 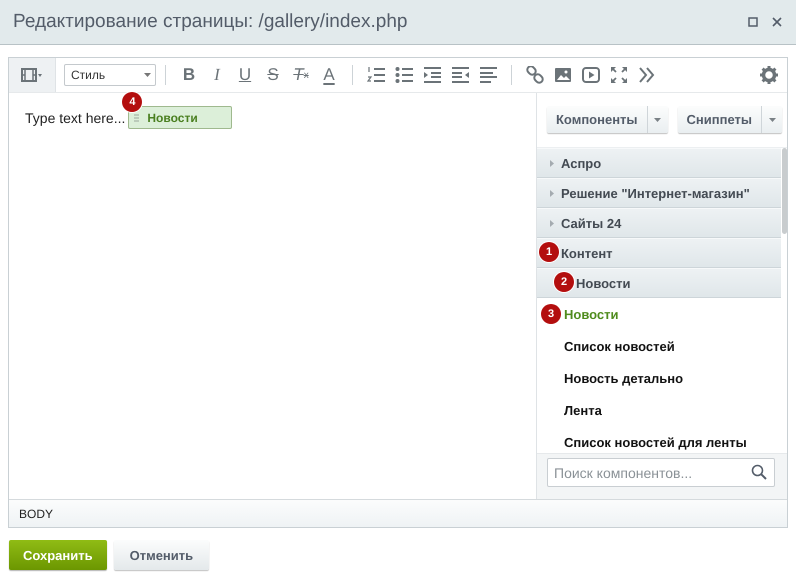 I want to click on align-left-icon, so click(x=488, y=75).